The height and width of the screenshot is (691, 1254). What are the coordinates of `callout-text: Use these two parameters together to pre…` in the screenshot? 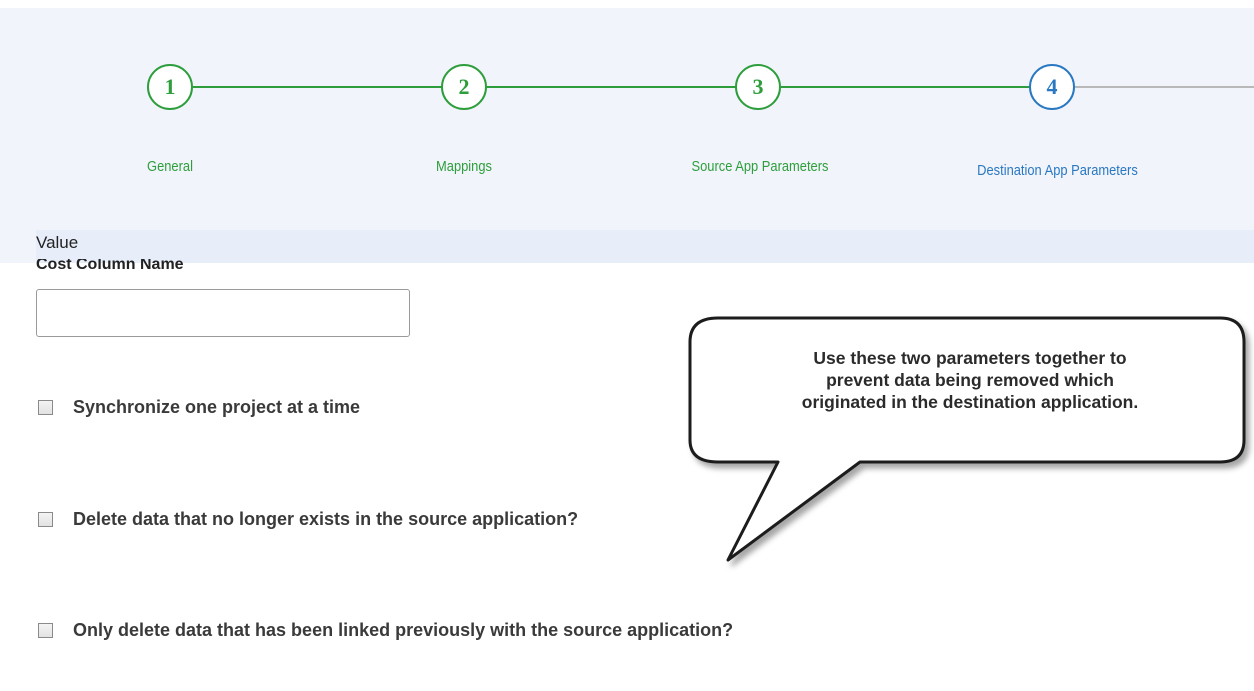 It's located at (970, 380).